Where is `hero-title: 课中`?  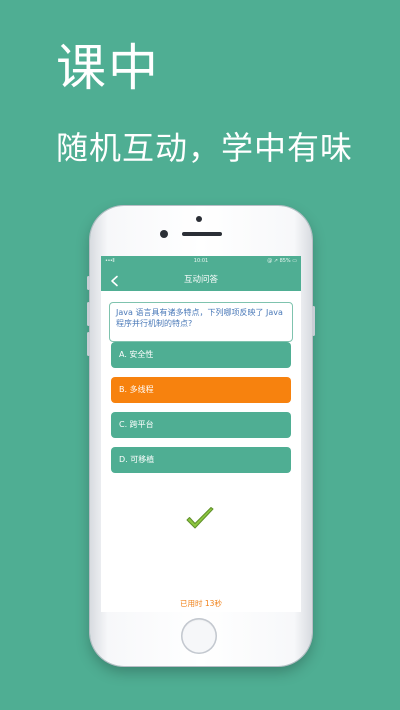
hero-title: 课中 is located at coordinates (108, 68).